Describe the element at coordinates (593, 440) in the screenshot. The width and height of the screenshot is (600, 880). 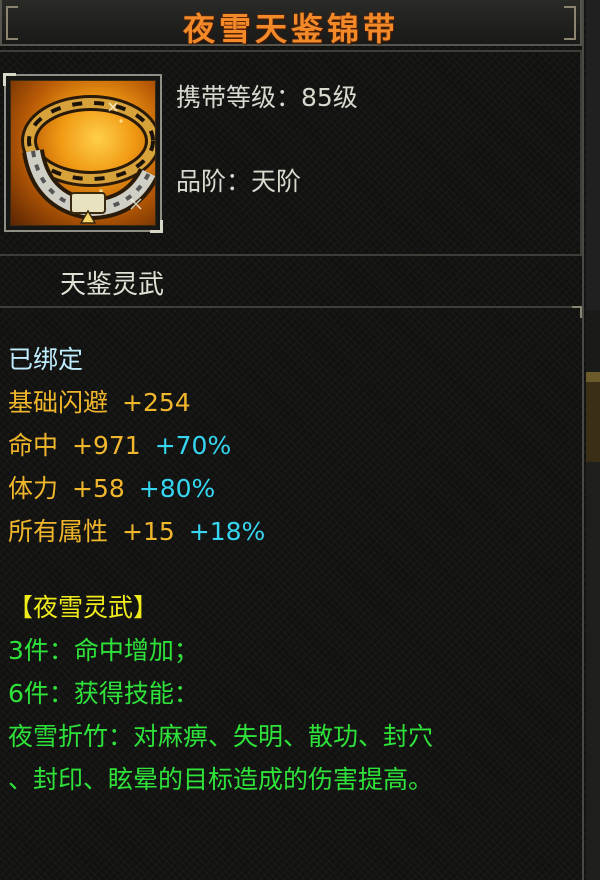
I see `background-window-edge` at that location.